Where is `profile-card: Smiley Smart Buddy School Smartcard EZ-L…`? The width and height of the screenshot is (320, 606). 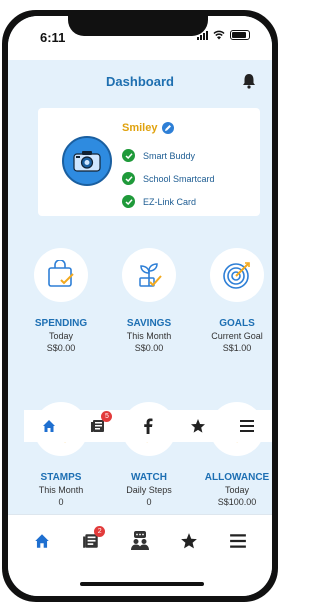 profile-card: Smiley Smart Buddy School Smartcard EZ-L… is located at coordinates (149, 162).